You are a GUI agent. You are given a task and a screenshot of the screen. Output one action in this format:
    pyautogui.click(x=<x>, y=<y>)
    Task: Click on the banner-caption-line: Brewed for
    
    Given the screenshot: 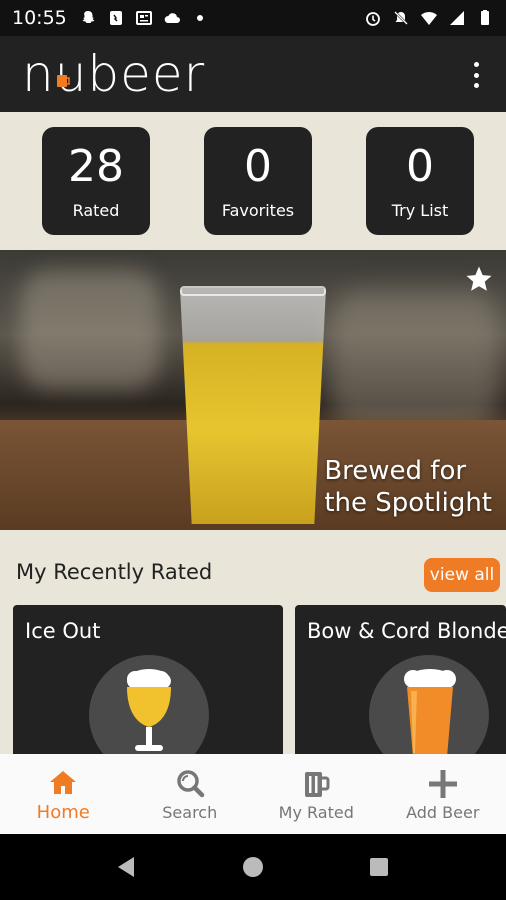 What is the action you would take?
    pyautogui.click(x=395, y=471)
    